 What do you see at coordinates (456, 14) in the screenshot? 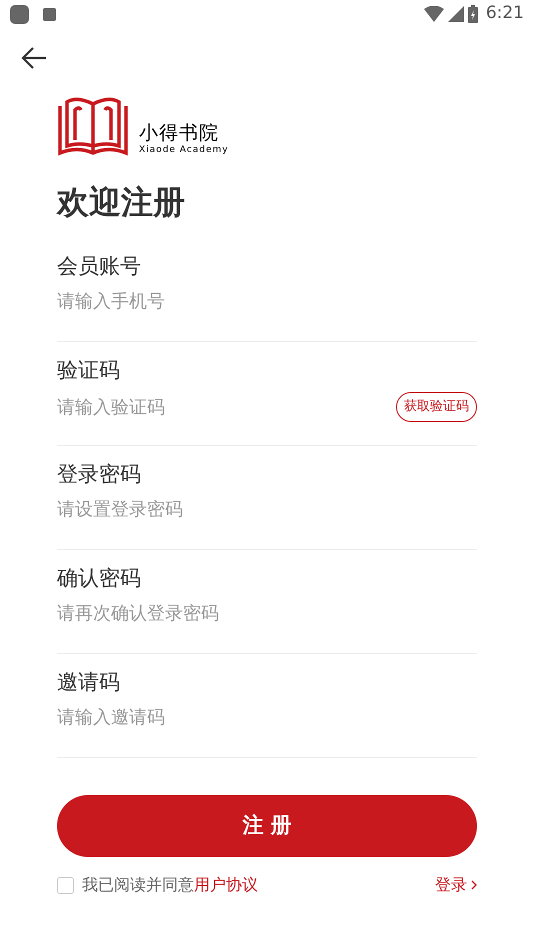
I see `signal-icon` at bounding box center [456, 14].